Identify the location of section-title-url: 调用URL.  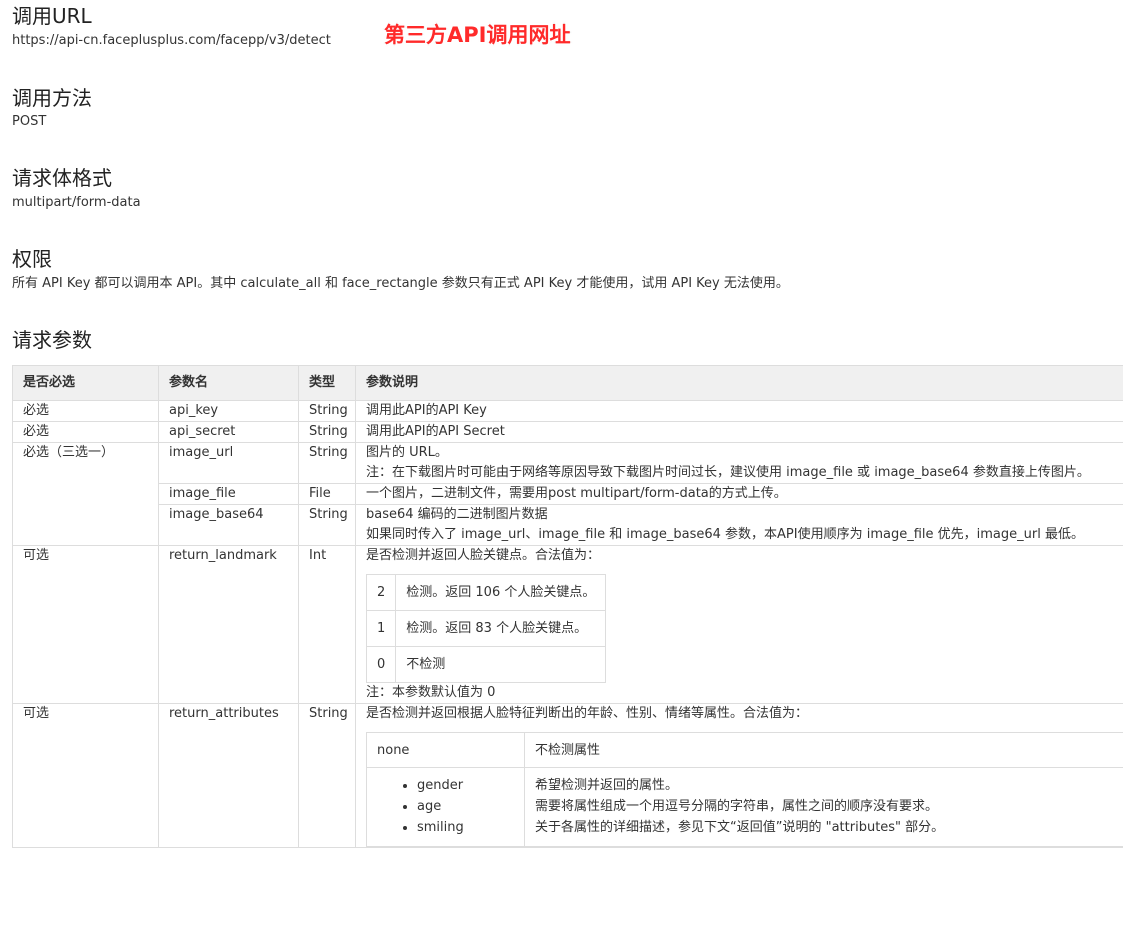
(52, 16).